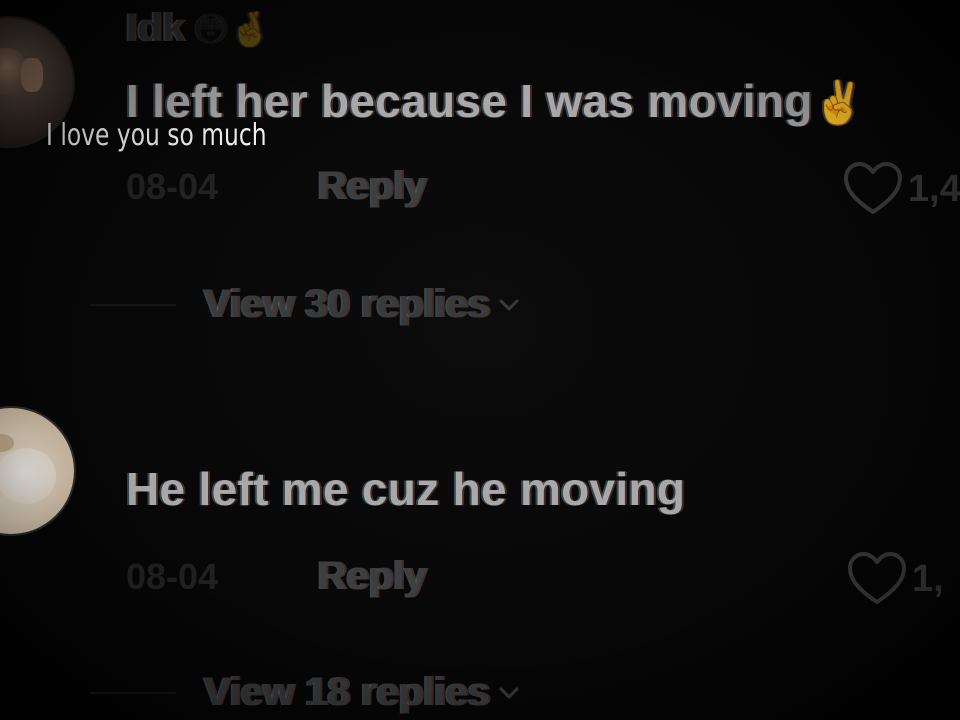  What do you see at coordinates (7, 443) in the screenshot?
I see `avatar-cat-ear` at bounding box center [7, 443].